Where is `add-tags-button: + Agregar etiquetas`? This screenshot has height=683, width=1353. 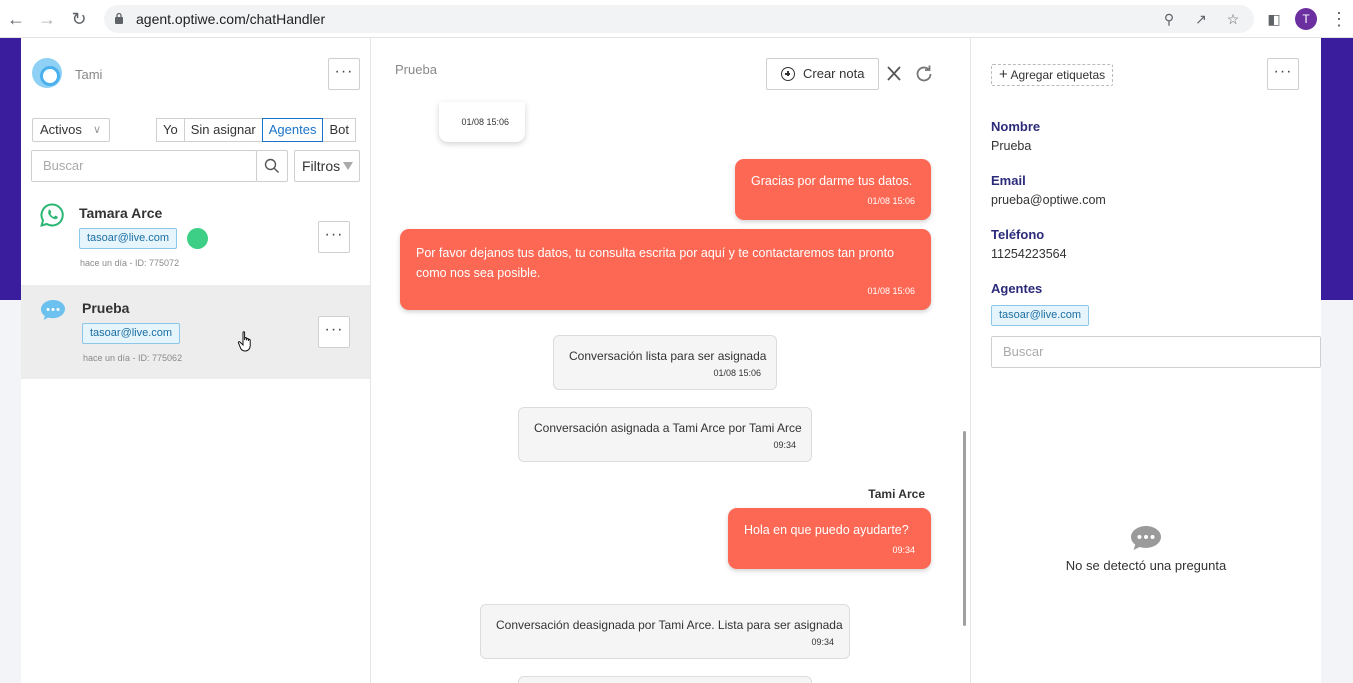
add-tags-button: + Agregar etiquetas is located at coordinates (1052, 75).